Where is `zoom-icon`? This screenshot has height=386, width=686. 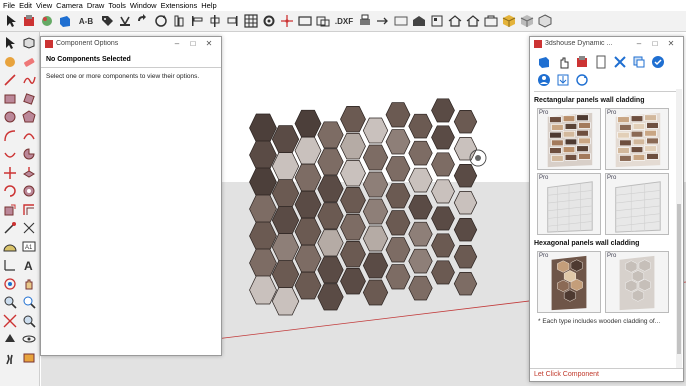
zoom-icon is located at coordinates (10, 302).